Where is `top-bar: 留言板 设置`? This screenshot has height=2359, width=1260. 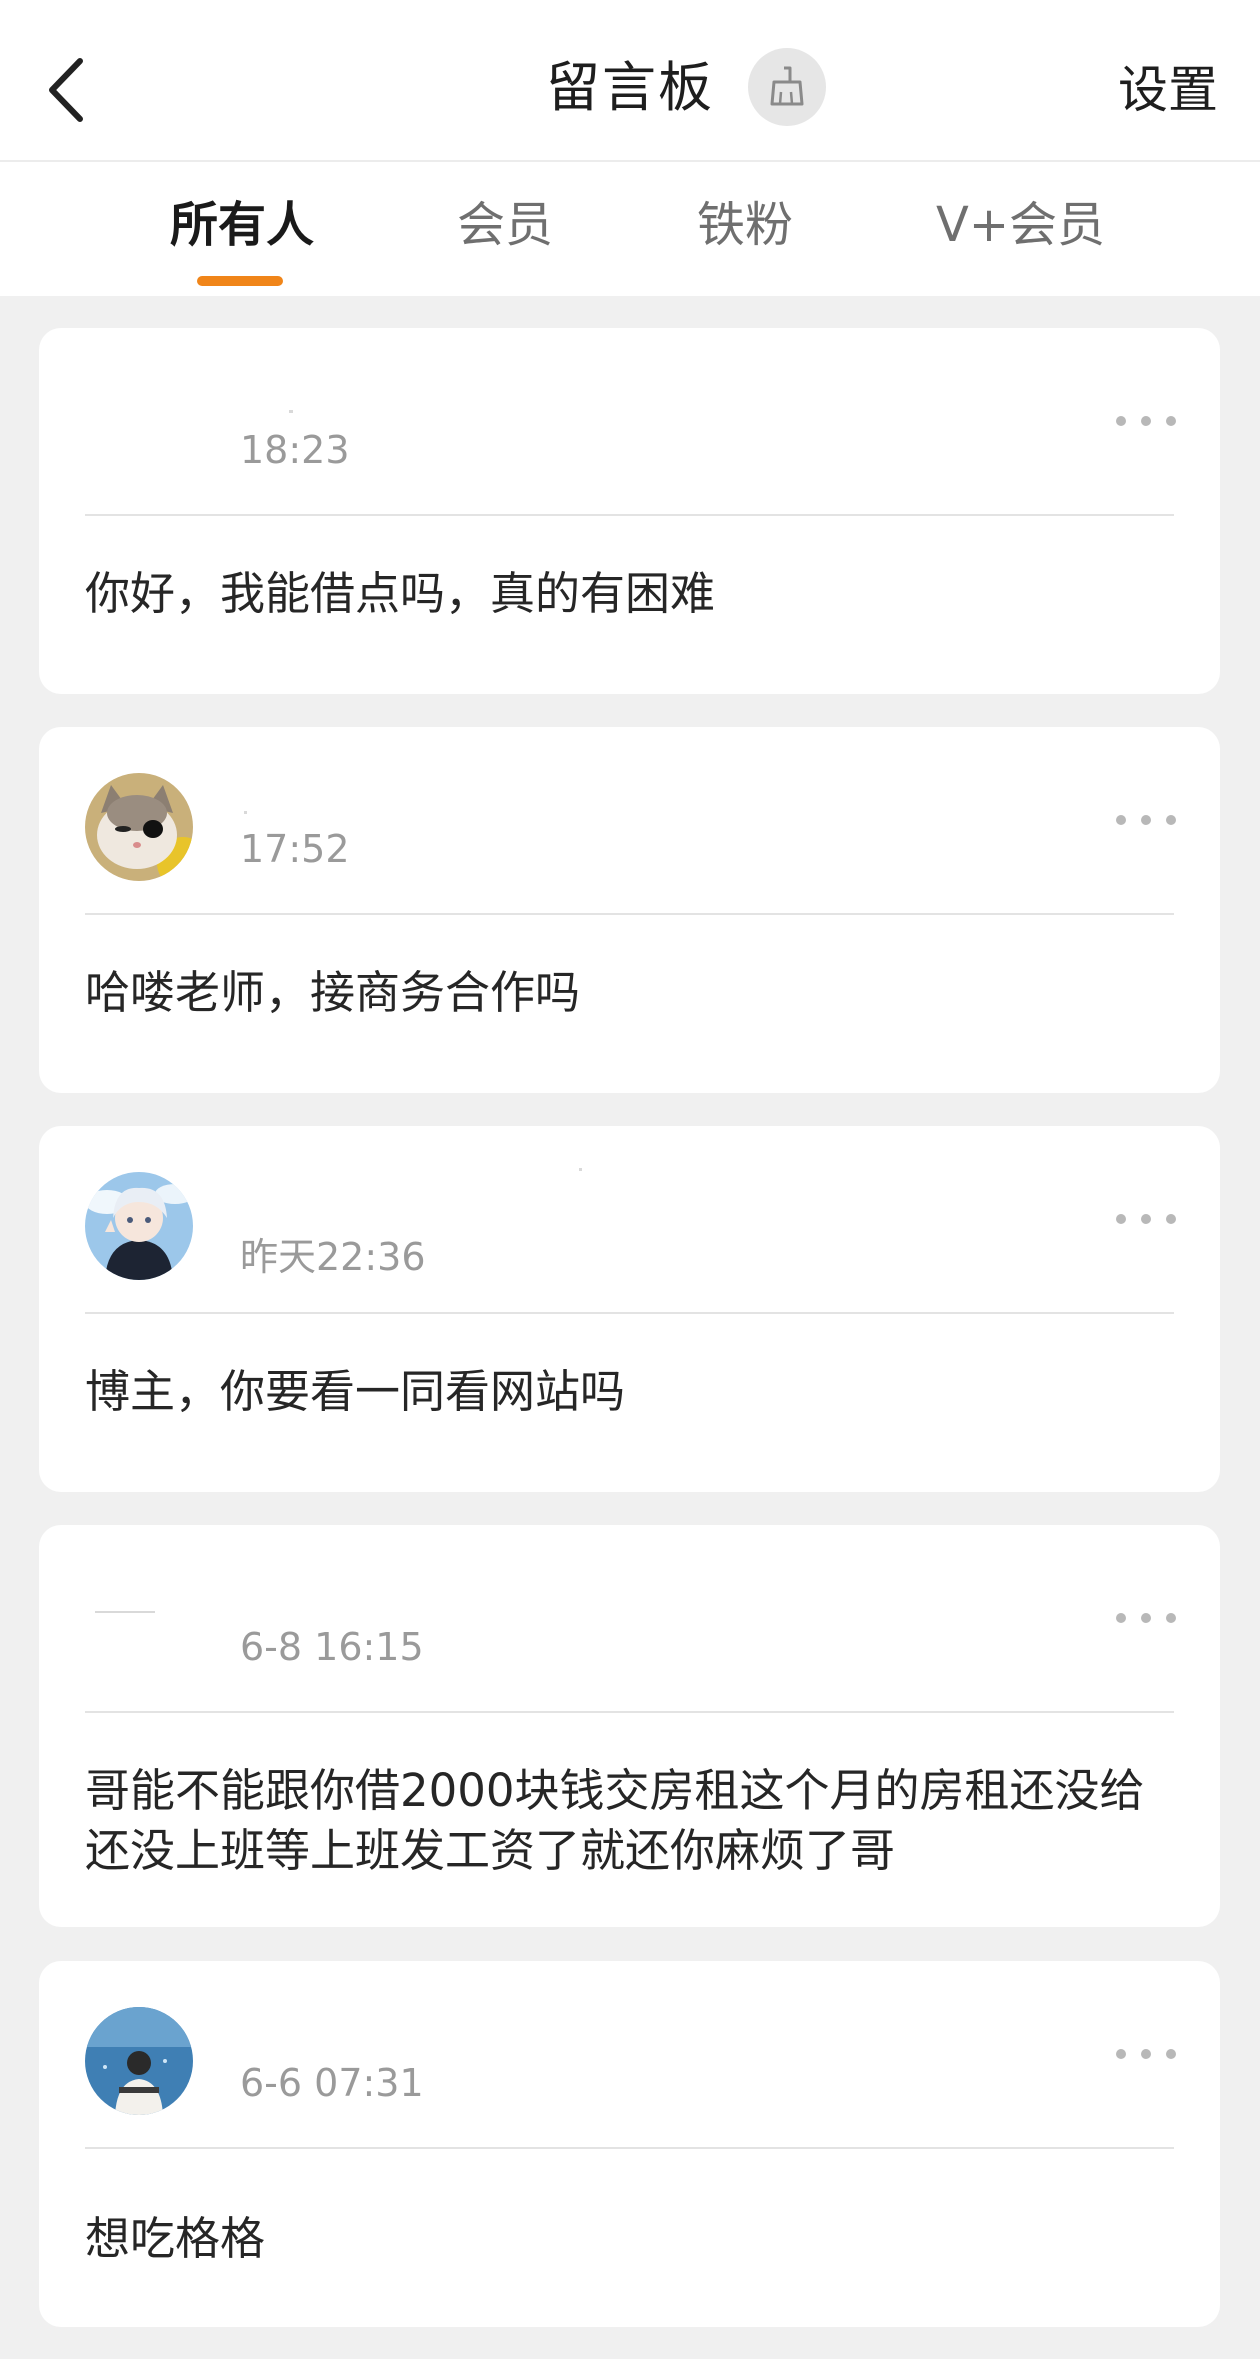 top-bar: 留言板 设置 is located at coordinates (630, 81).